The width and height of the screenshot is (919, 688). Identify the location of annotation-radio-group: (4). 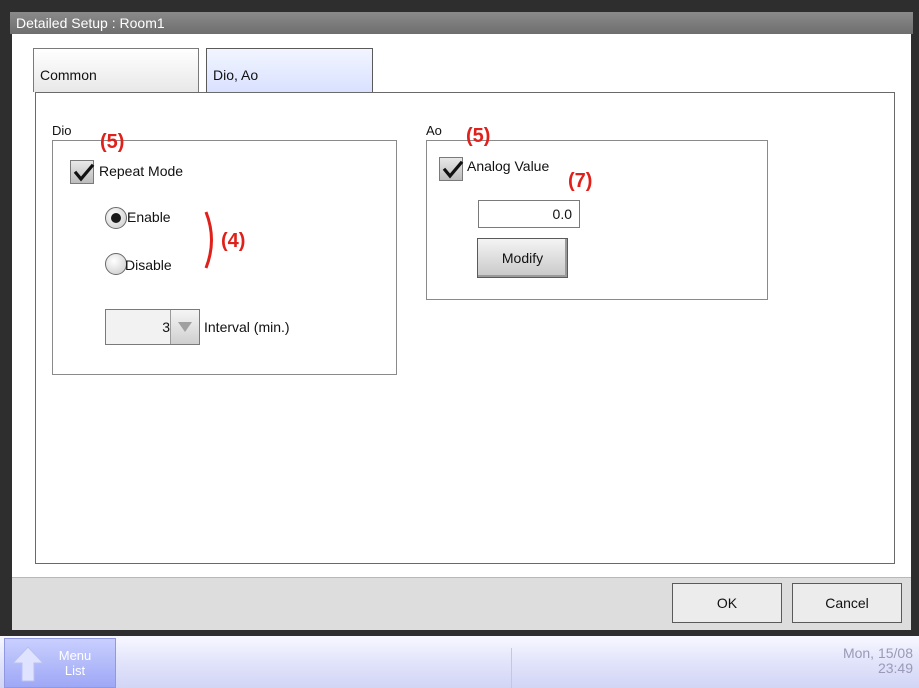
(233, 241).